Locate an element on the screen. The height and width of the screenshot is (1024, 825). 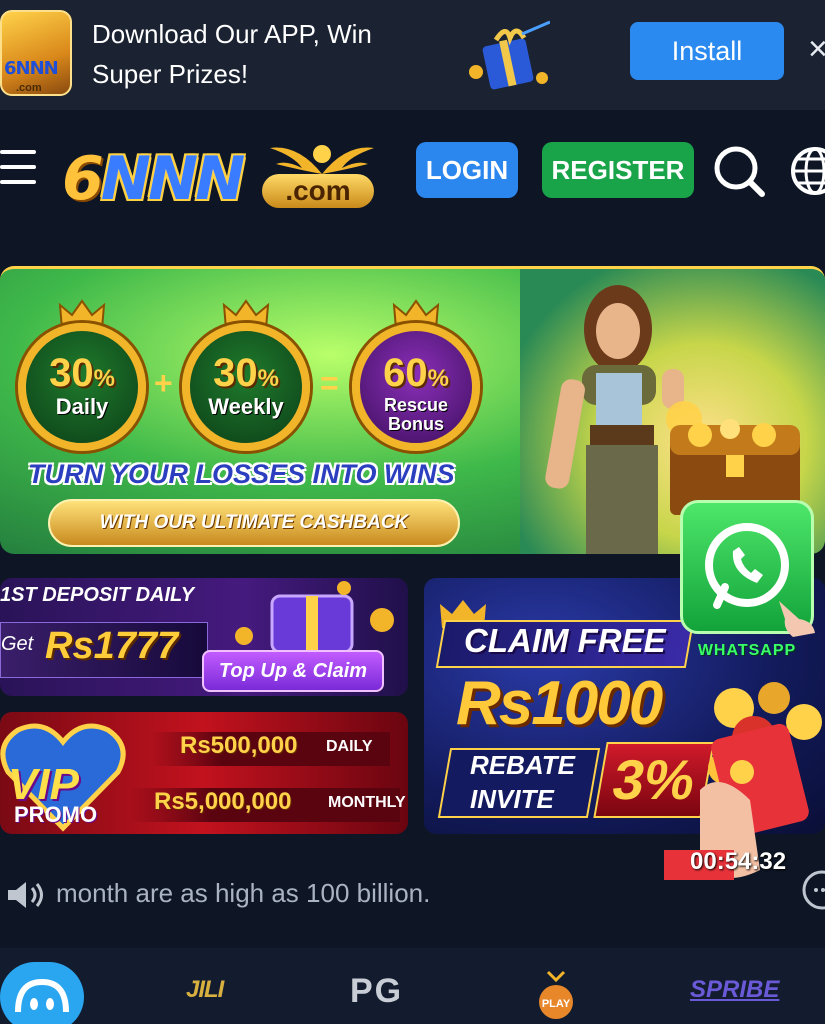
logo-nnn: NNN is located at coordinates (173, 179).